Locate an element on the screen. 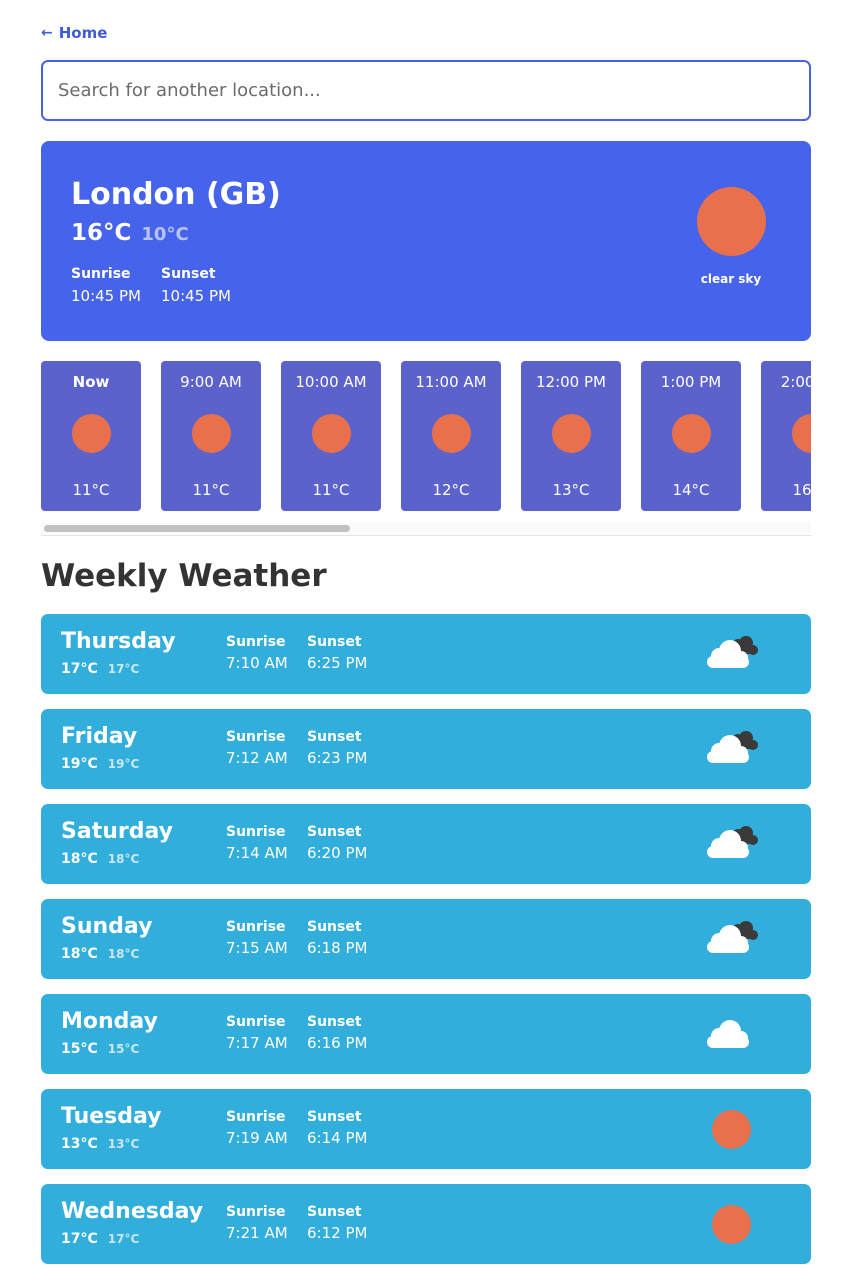 The width and height of the screenshot is (852, 1286). hourly-card: 9:00 AM 11°C is located at coordinates (211, 436).